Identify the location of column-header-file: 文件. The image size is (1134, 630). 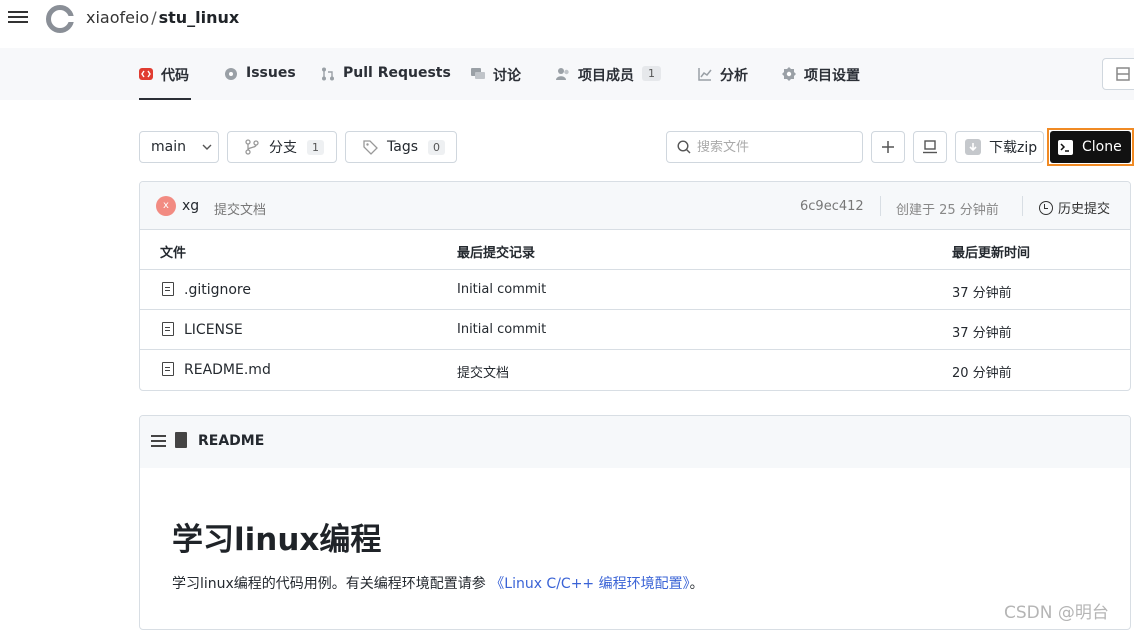
(173, 253).